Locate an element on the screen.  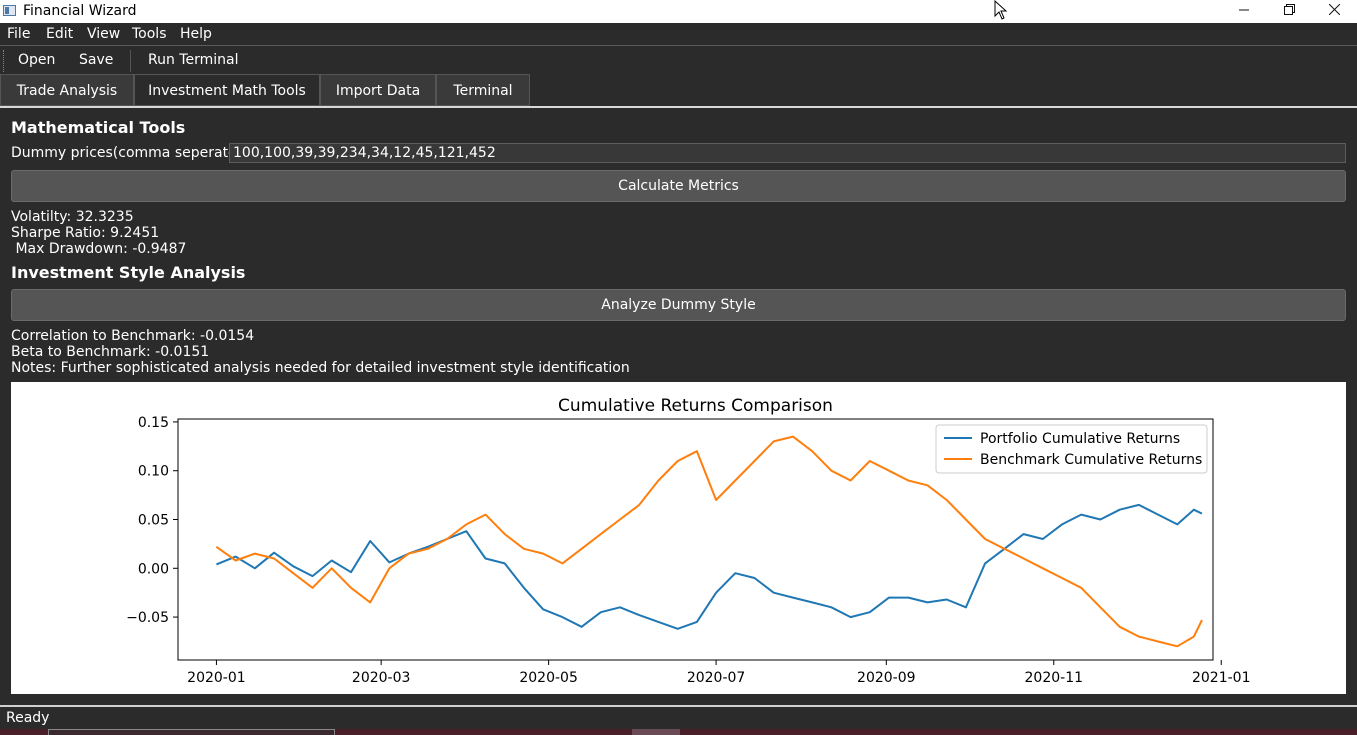
calculate-metrics-button: Calculate Metrics is located at coordinates (678, 186).